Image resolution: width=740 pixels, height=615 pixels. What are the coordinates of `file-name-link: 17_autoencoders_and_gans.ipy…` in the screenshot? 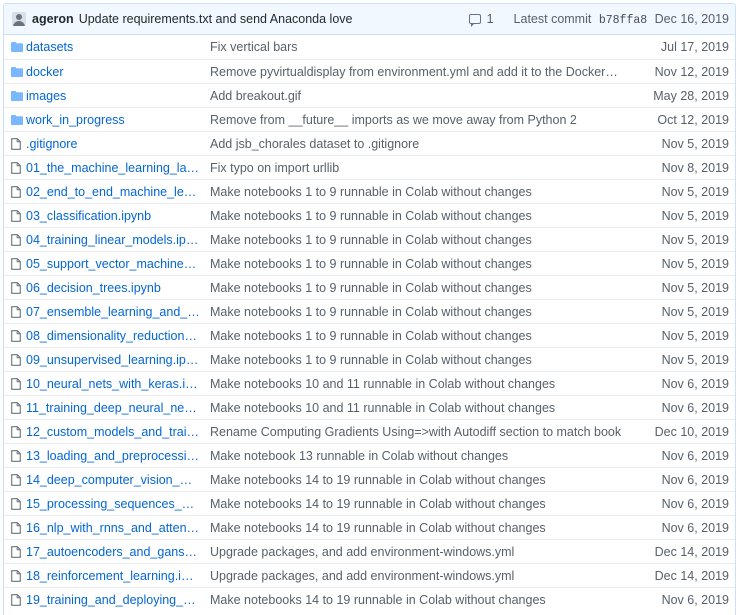 It's located at (113, 552).